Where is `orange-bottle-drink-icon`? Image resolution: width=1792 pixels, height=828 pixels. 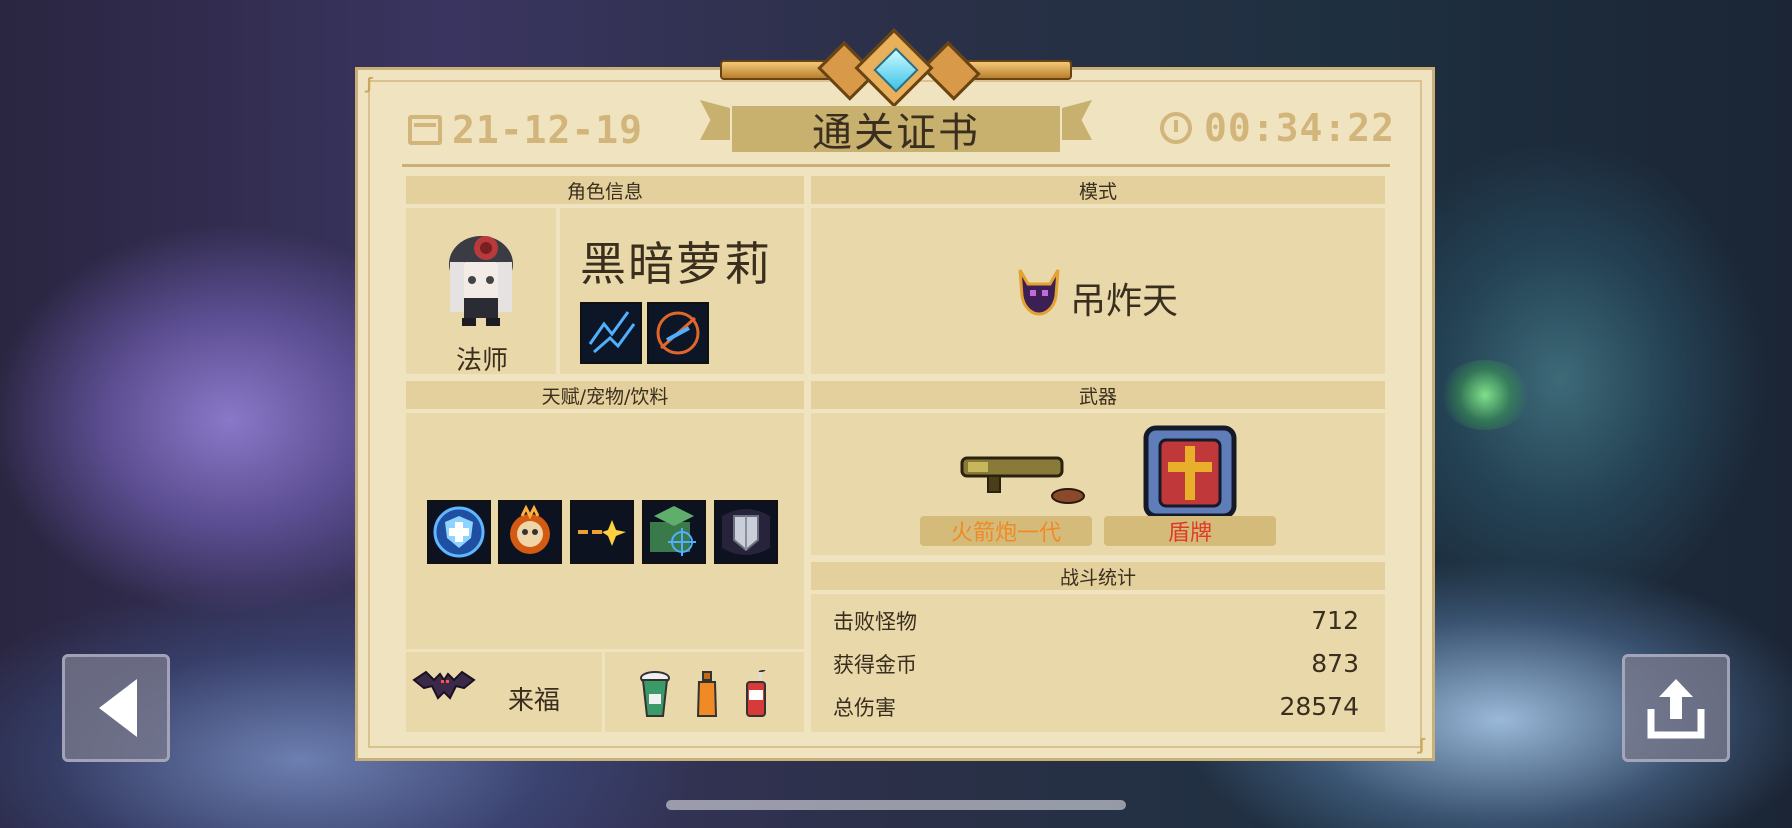 orange-bottle-drink-icon is located at coordinates (707, 694).